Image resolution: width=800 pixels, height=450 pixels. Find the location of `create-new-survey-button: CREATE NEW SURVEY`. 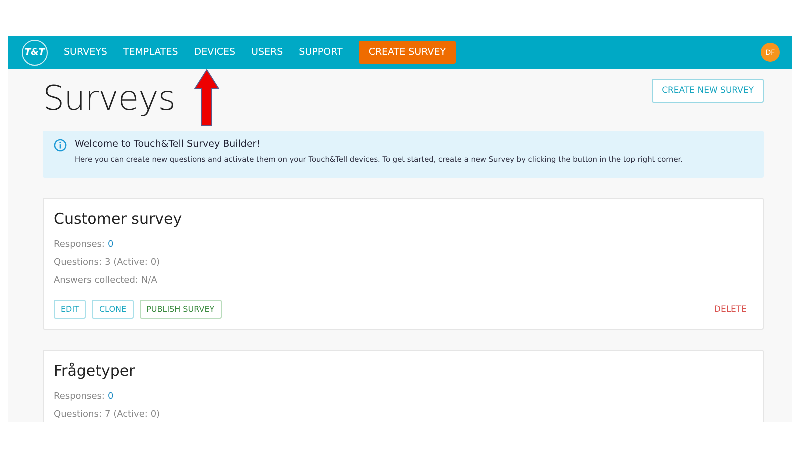

create-new-survey-button: CREATE NEW SURVEY is located at coordinates (708, 91).